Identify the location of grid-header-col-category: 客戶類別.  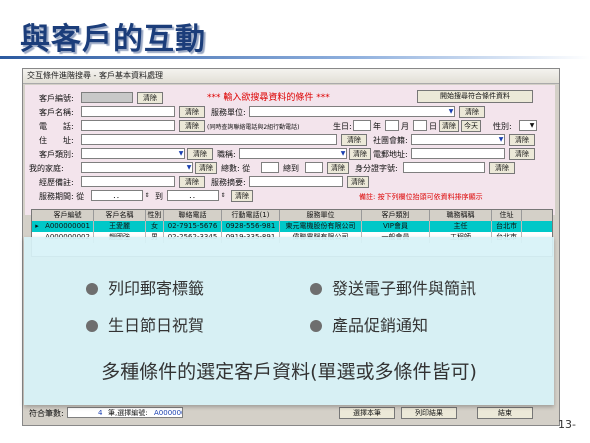
(396, 215).